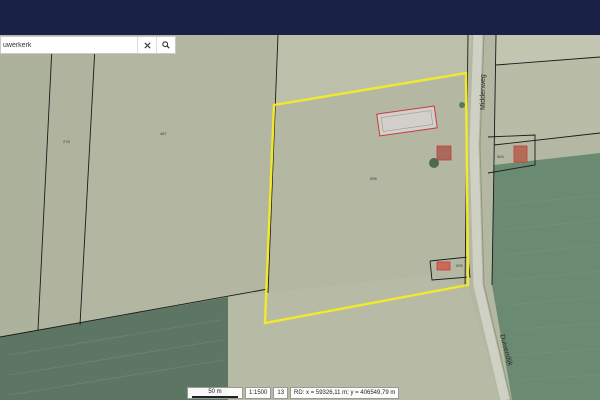 The image size is (600, 400). Describe the element at coordinates (300, 17) in the screenshot. I see `top-bar` at that location.